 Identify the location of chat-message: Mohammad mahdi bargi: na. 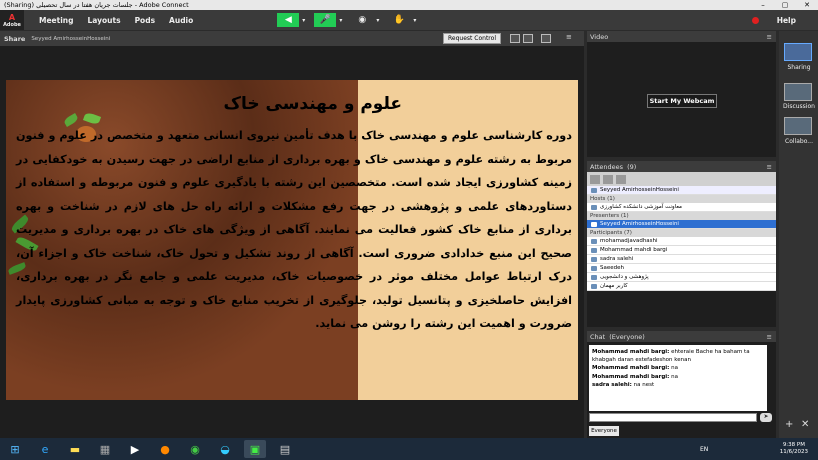
(678, 377).